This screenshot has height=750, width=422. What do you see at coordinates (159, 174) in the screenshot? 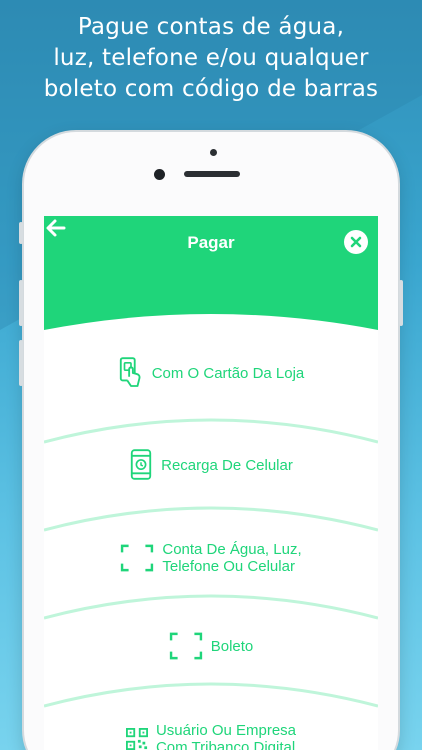
I see `phone-front-camera` at bounding box center [159, 174].